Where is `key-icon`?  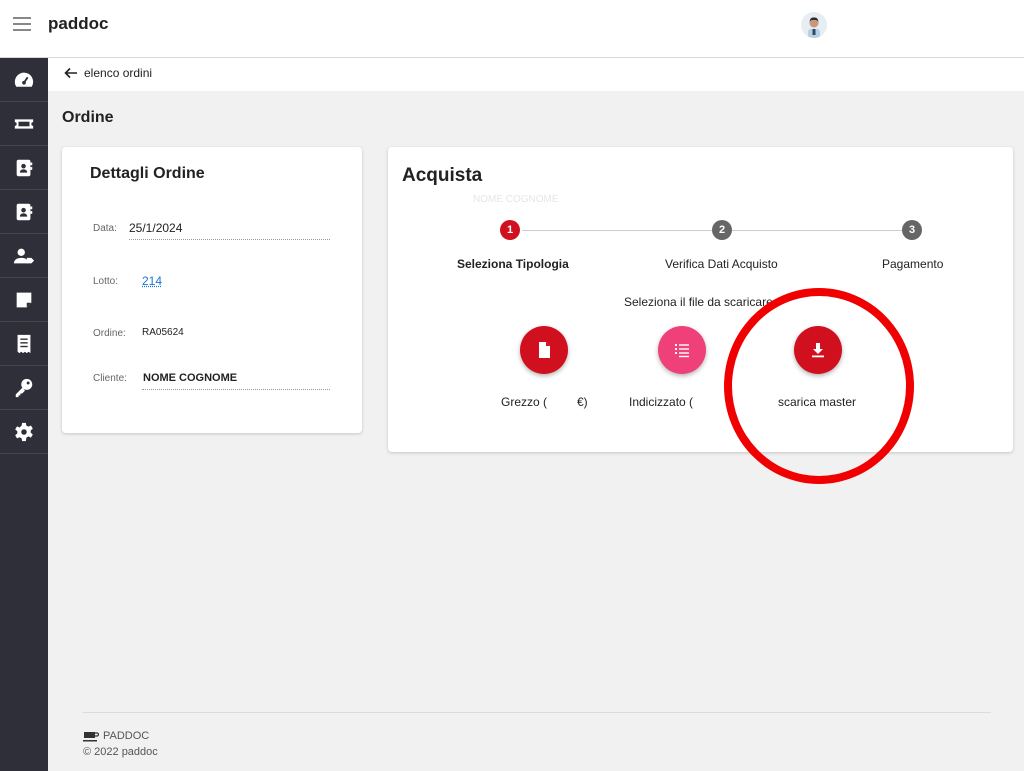
key-icon is located at coordinates (24, 387).